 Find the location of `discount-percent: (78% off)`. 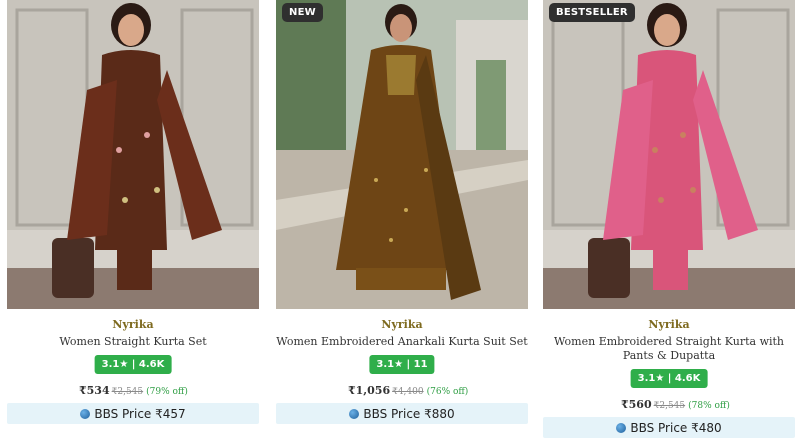

discount-percent: (78% off) is located at coordinates (709, 406).